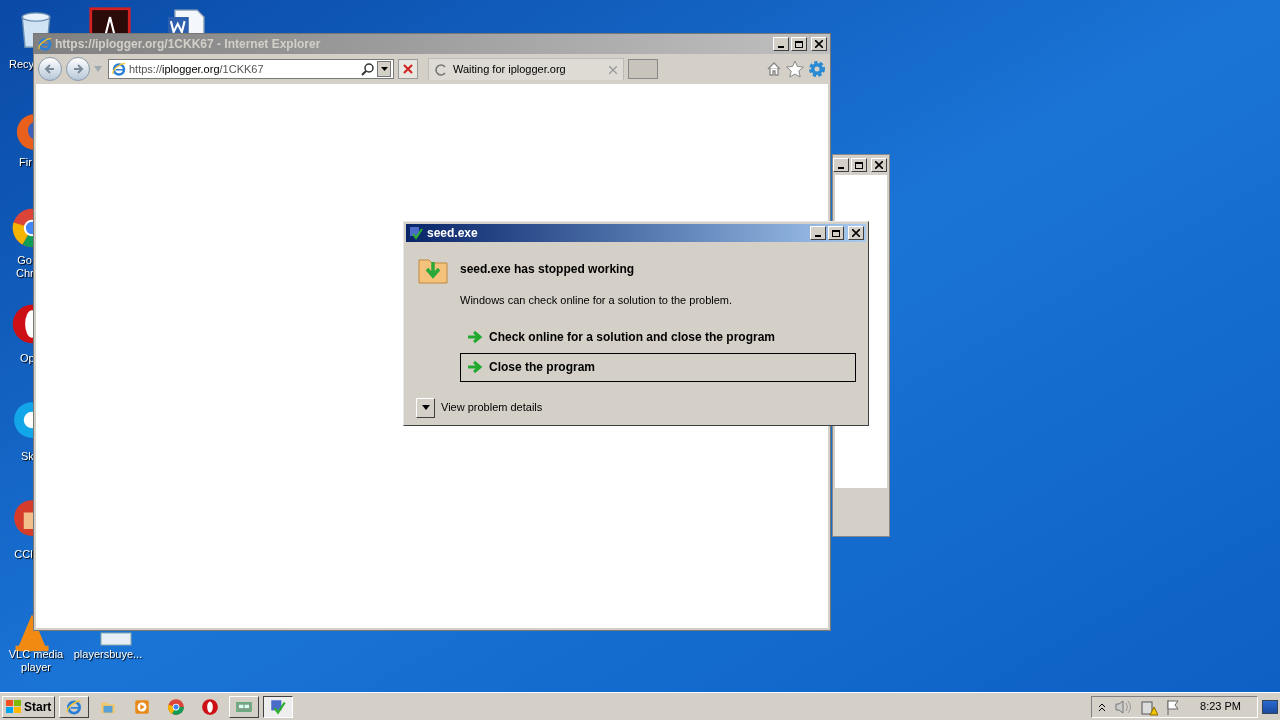  I want to click on browser-tab: Waiting for iplogger.org, so click(526, 69).